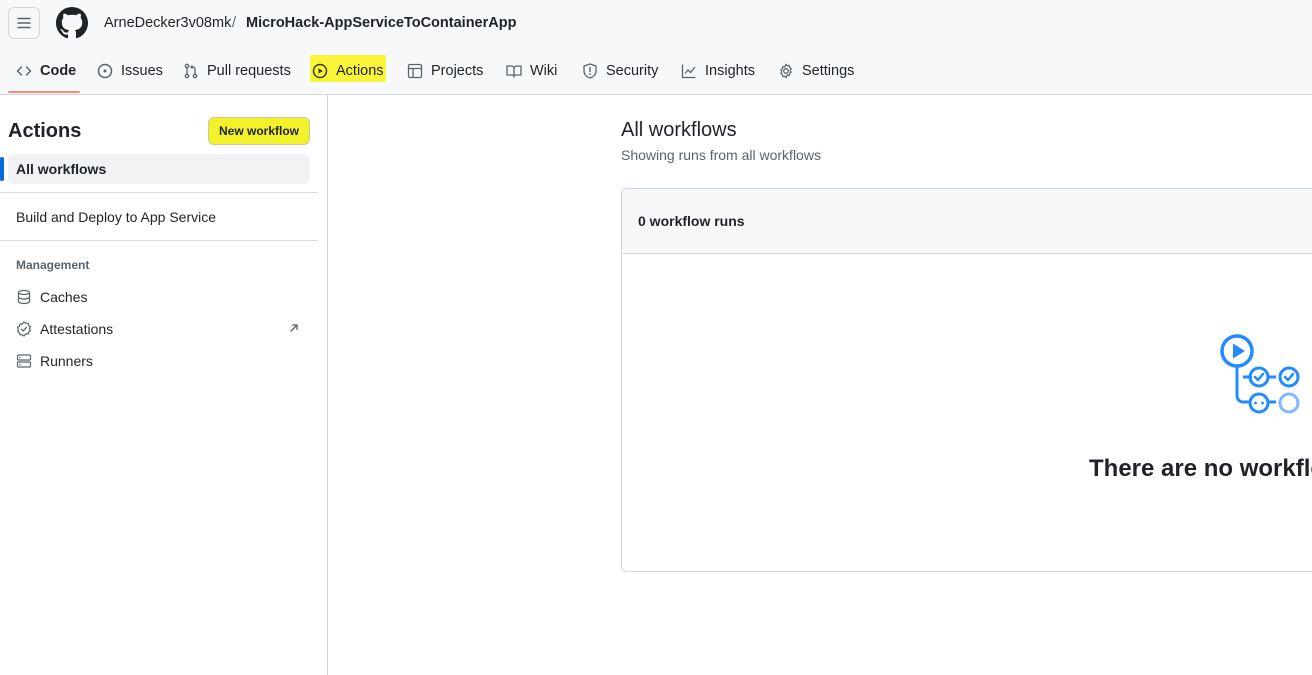  What do you see at coordinates (632, 71) in the screenshot?
I see `tab-security-label: Security` at bounding box center [632, 71].